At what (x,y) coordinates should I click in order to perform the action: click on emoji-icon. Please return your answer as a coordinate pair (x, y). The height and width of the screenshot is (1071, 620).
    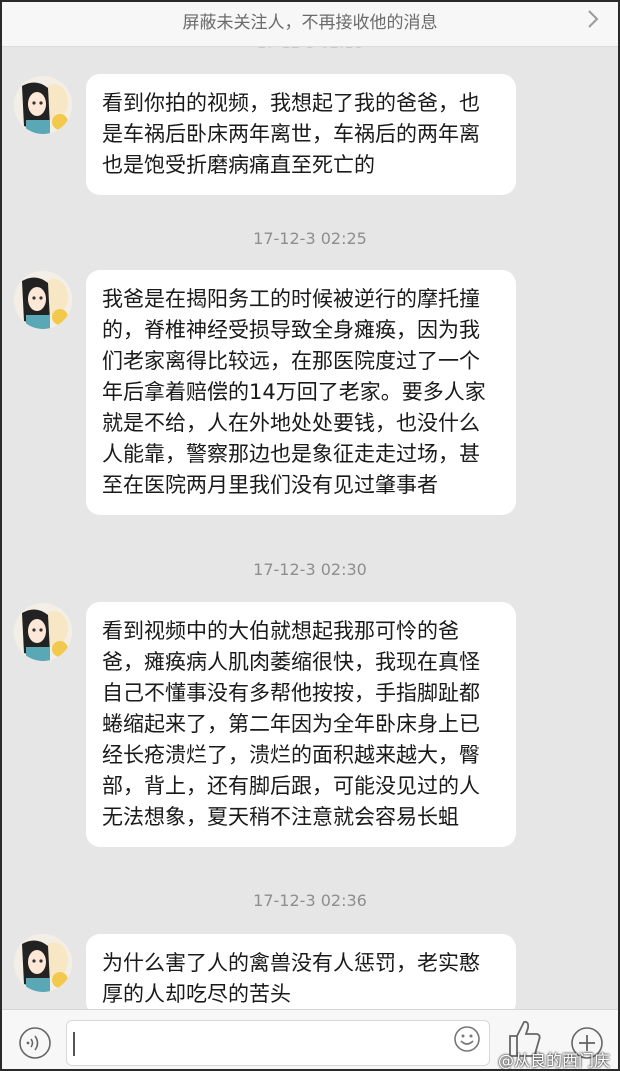
    Looking at the image, I should click on (467, 1039).